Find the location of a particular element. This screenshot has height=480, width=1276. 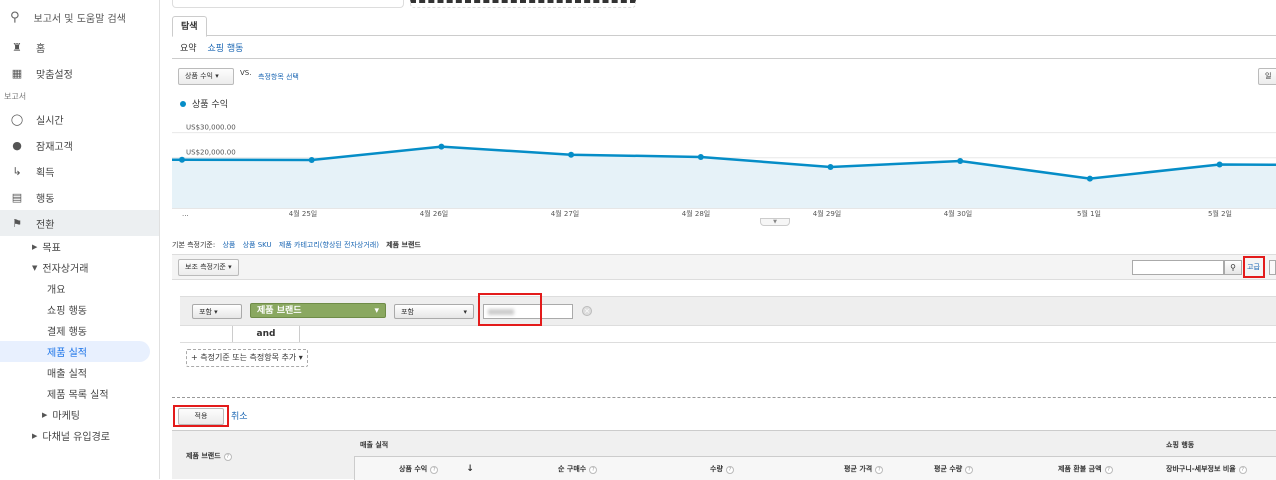

col-avg-price: 평균 가격? is located at coordinates (864, 469).